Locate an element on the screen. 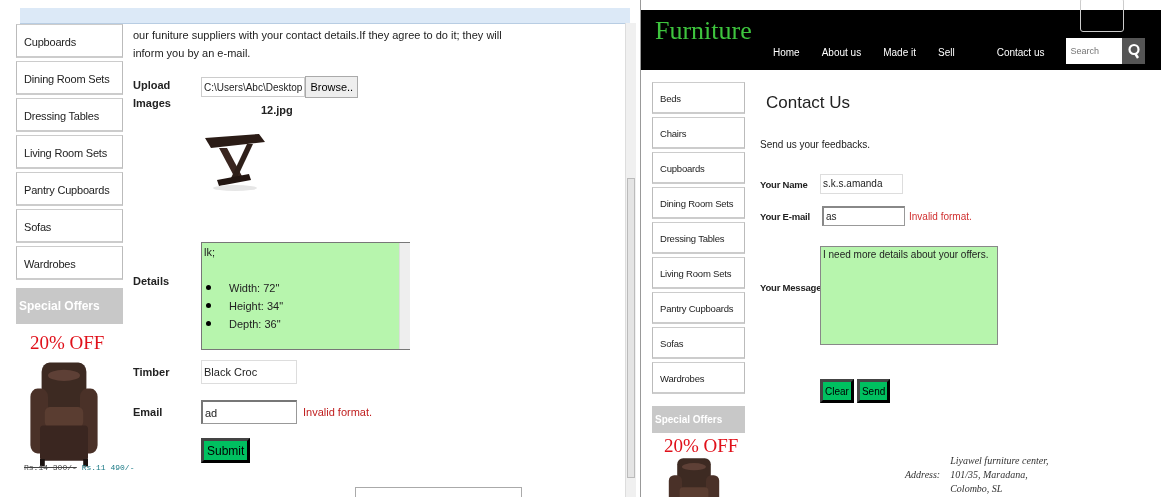 Image resolution: width=1161 pixels, height=497 pixels. header-button is located at coordinates (1102, 16).